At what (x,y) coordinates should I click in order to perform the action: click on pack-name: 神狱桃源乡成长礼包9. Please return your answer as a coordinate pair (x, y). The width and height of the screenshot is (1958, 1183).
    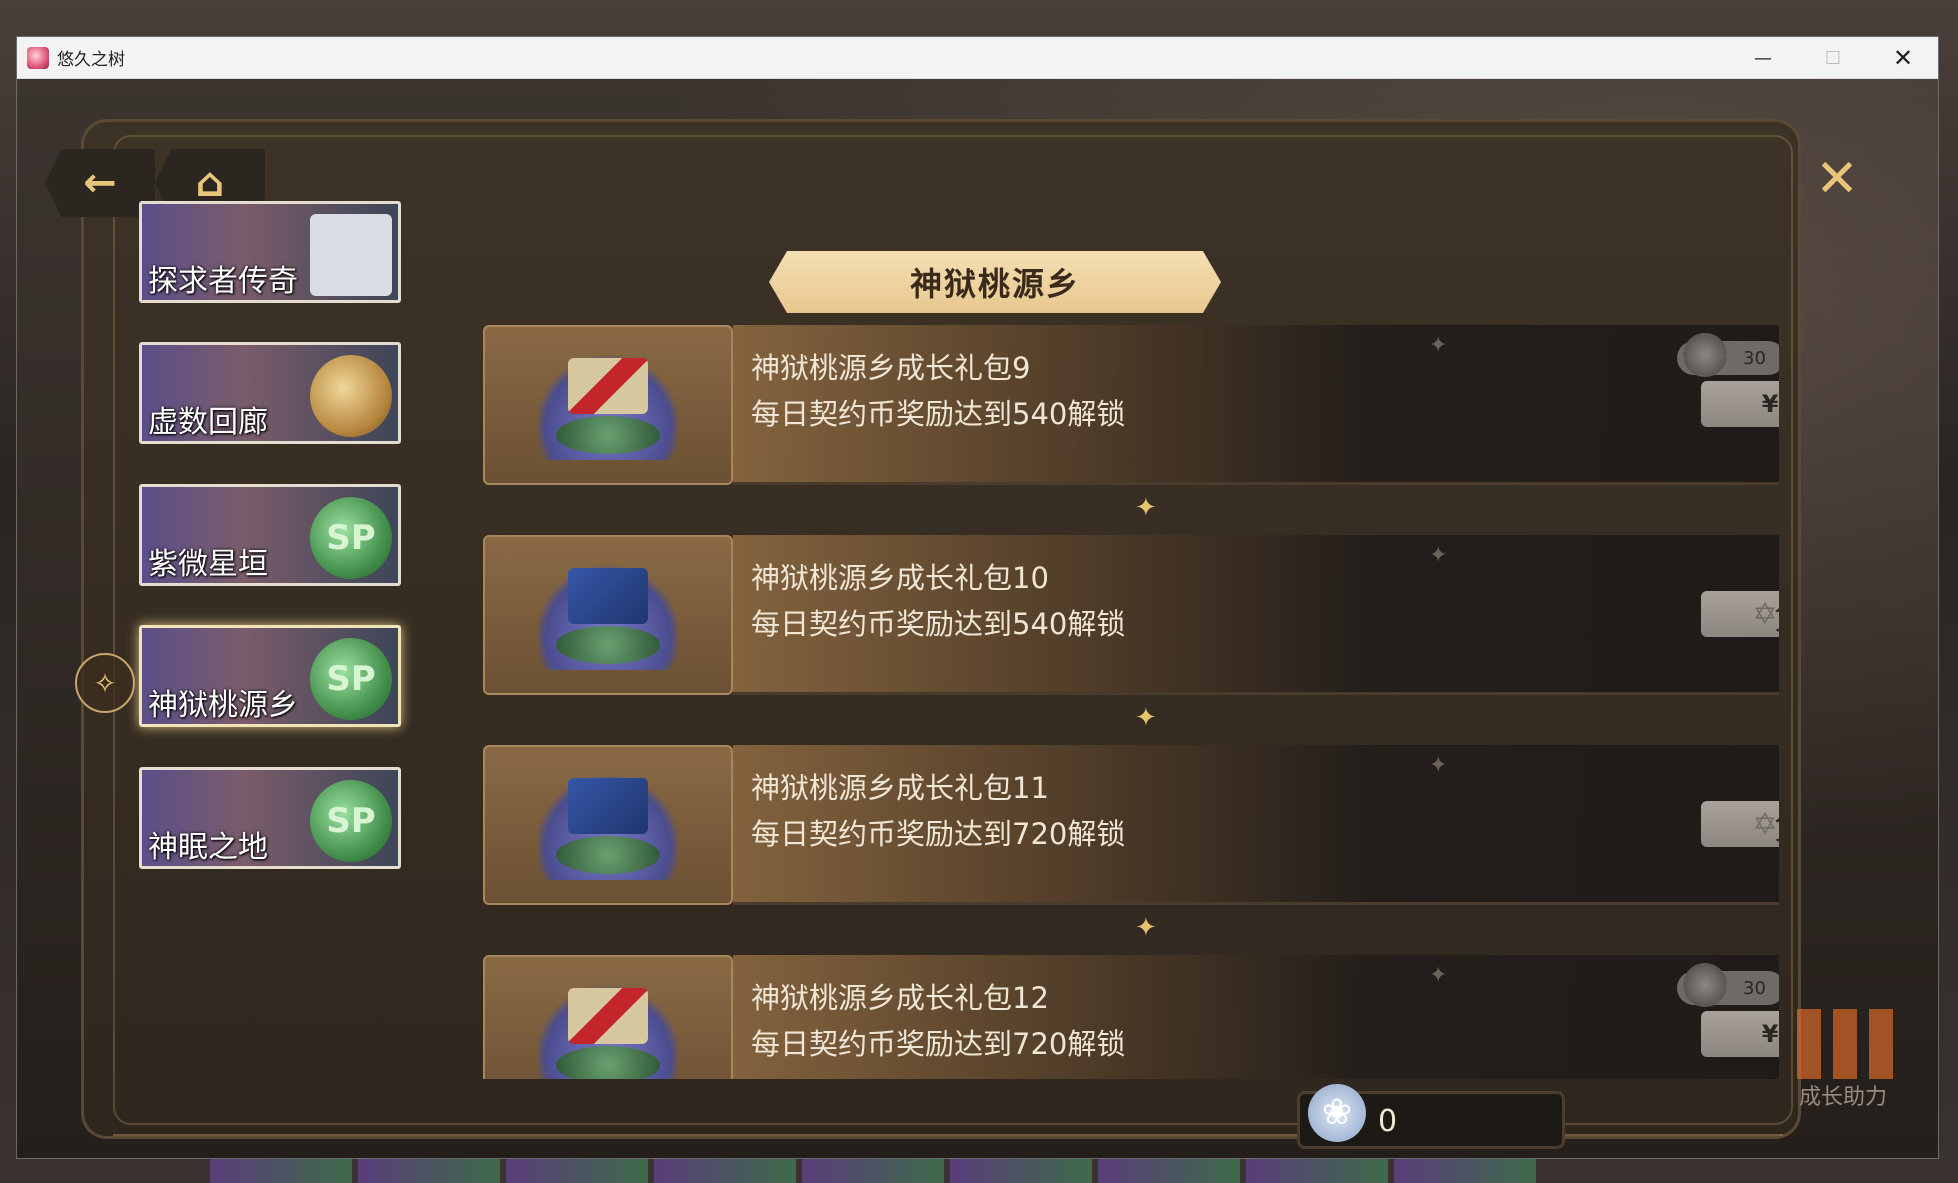
    Looking at the image, I should click on (891, 368).